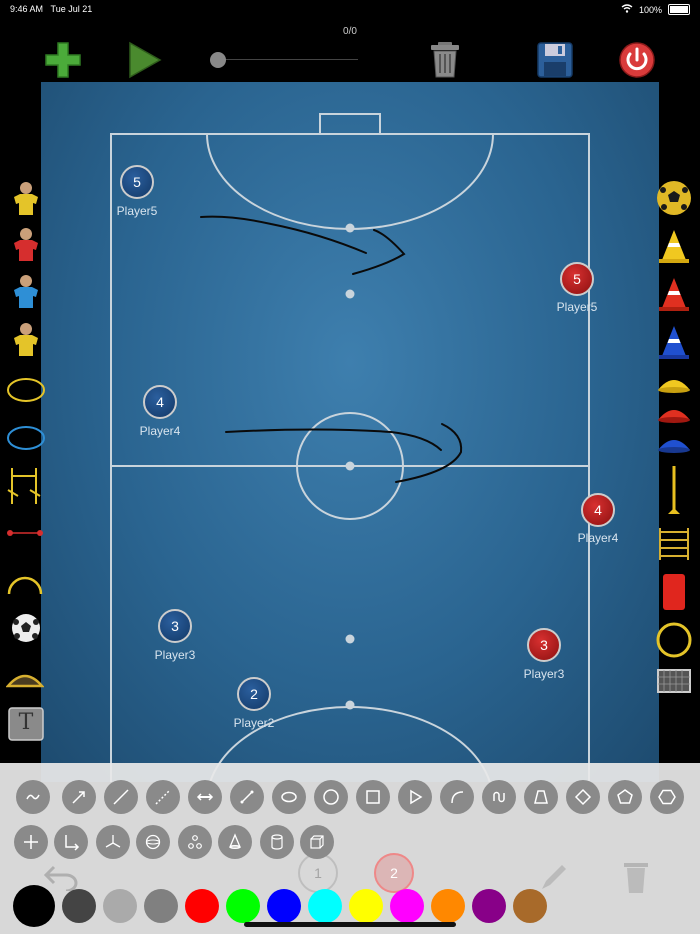  I want to click on red-player-4: 4, so click(598, 510).